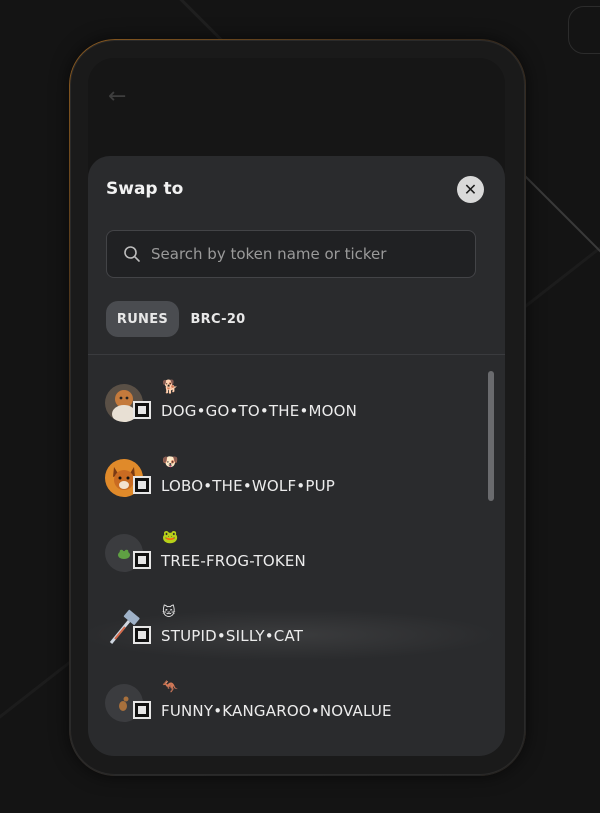 The width and height of the screenshot is (600, 813). I want to click on token-row-lobo: 🐶 LOBO•THE•WOLF•PUP, so click(283, 486).